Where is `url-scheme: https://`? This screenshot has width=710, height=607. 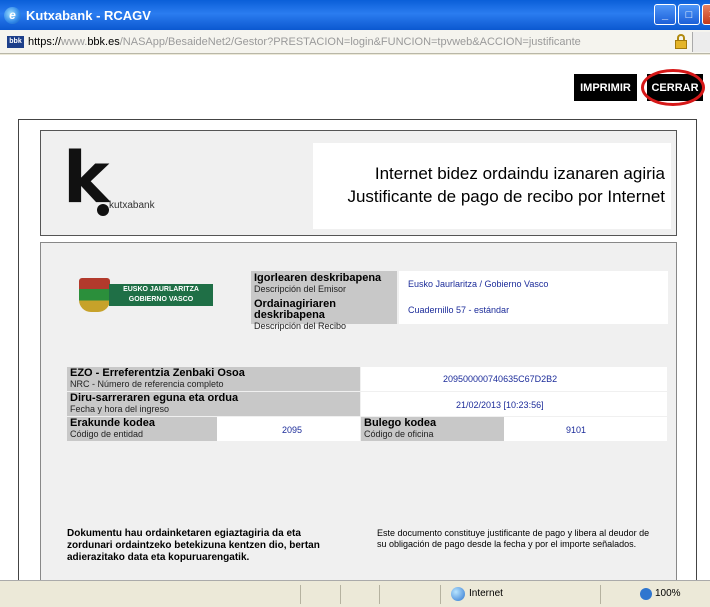 url-scheme: https:// is located at coordinates (45, 41).